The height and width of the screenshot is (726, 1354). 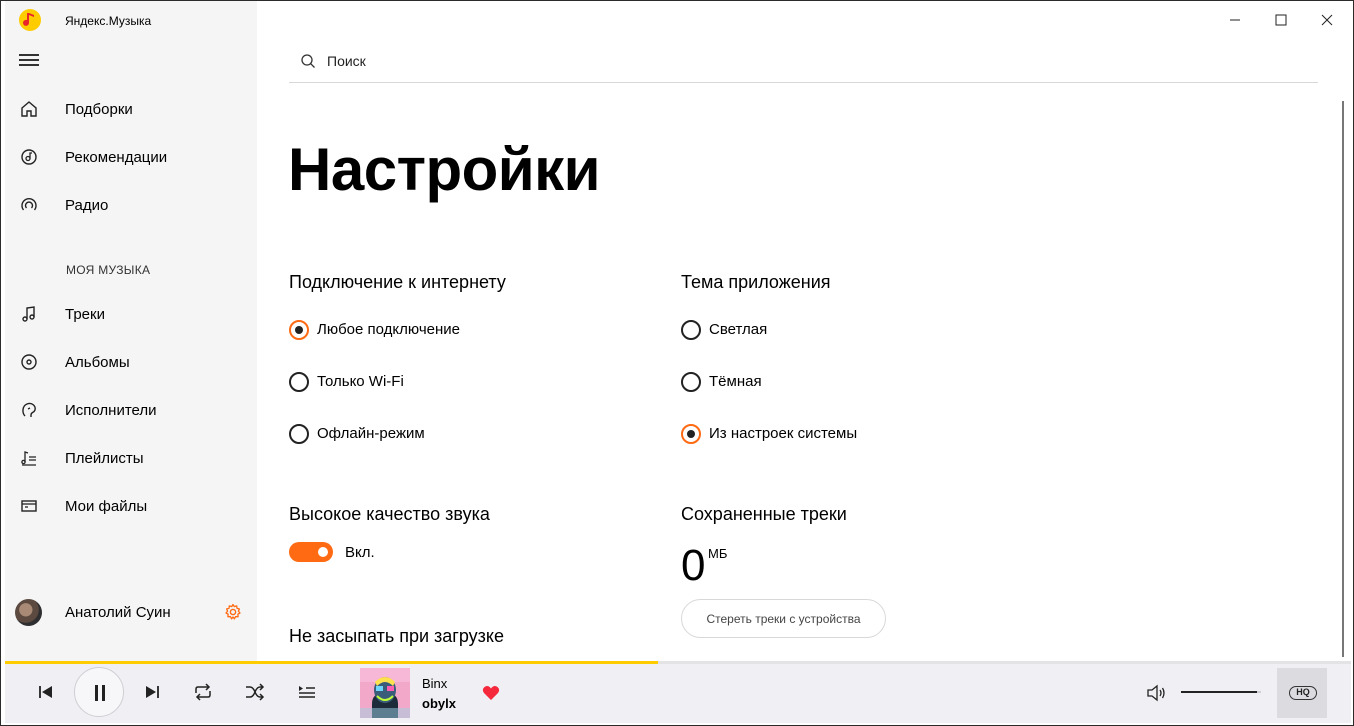 I want to click on clear-tracks-button: Стереть треки с устройства, so click(x=783, y=618).